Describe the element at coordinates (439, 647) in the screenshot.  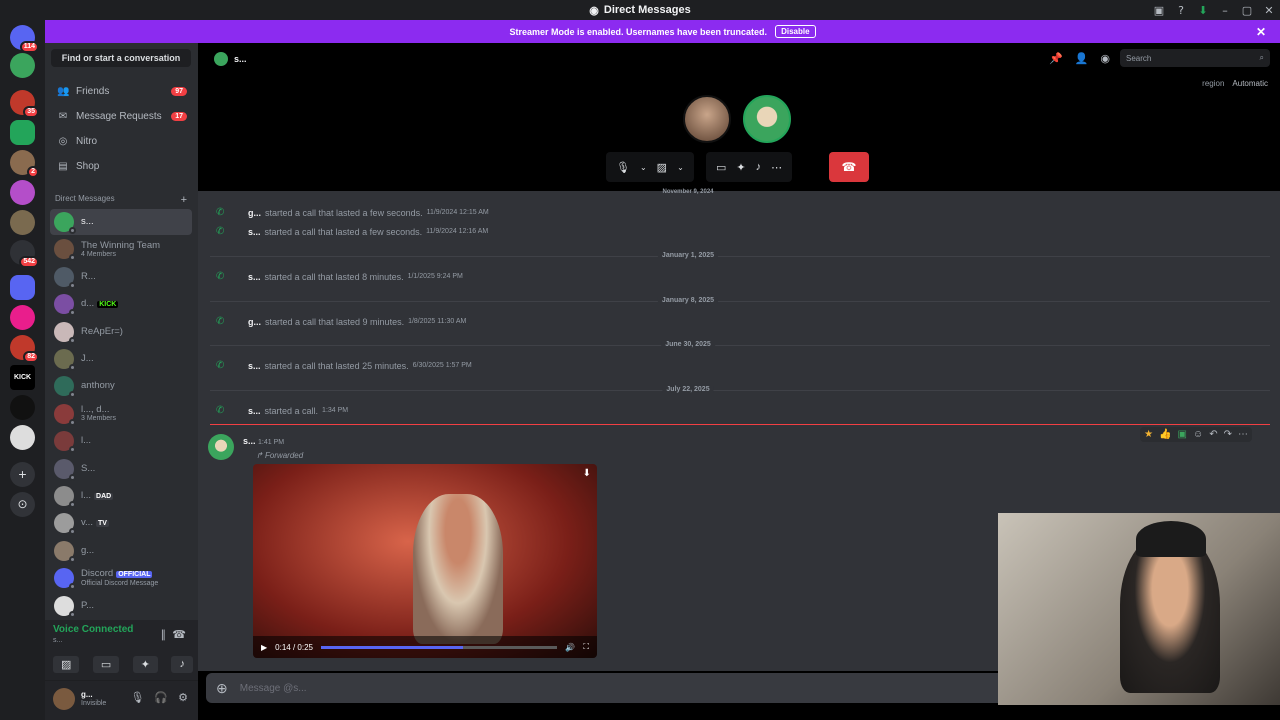
I see `video-progress` at that location.